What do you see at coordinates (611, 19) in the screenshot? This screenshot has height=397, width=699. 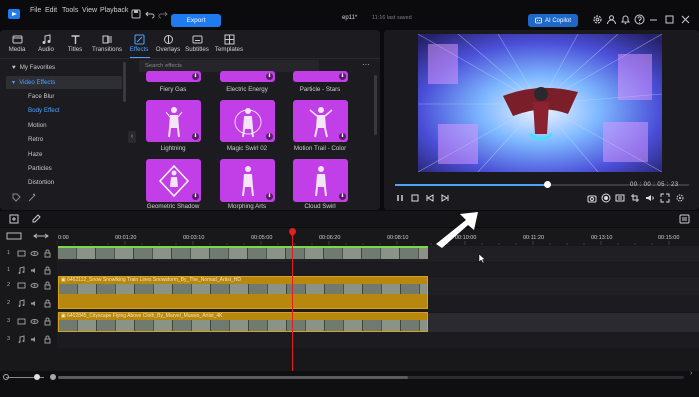 I see `account-icon` at bounding box center [611, 19].